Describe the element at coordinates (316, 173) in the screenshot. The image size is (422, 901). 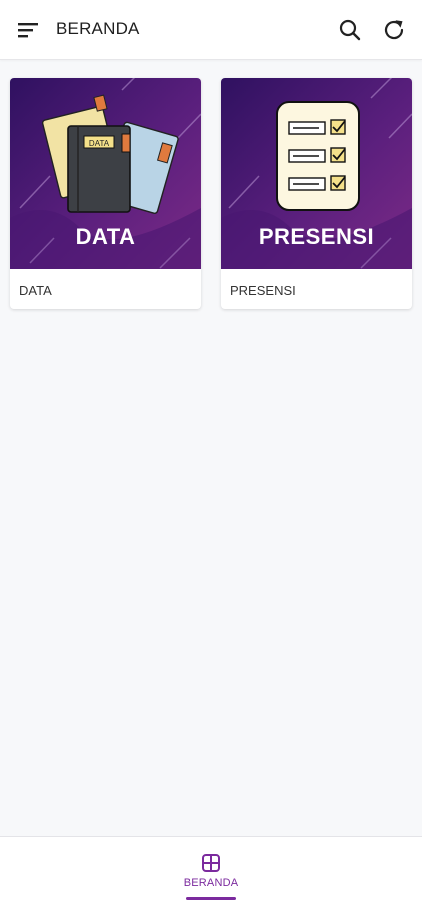
I see `card-banner: PRESENSI` at that location.